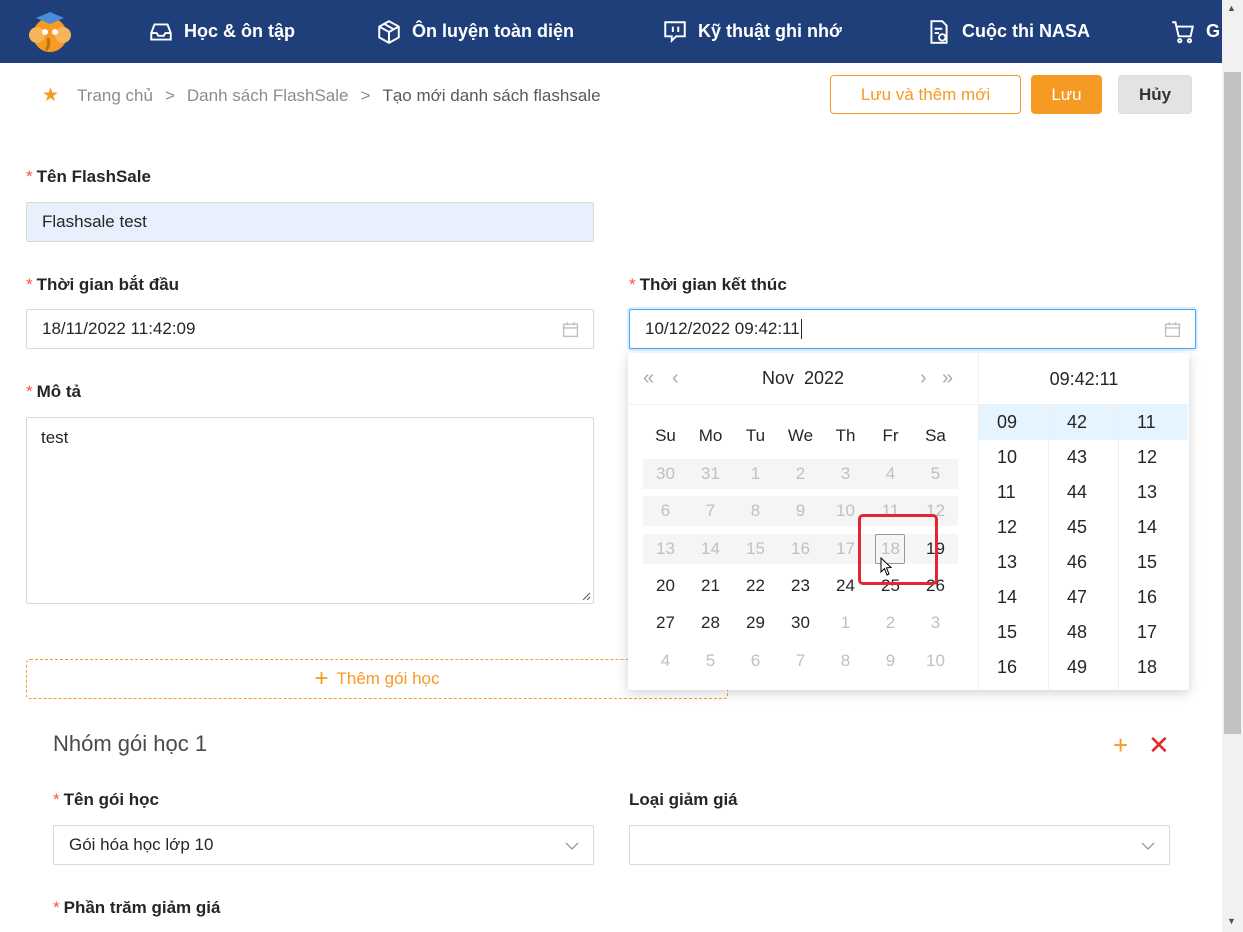  Describe the element at coordinates (1083, 379) in the screenshot. I see `time-header: 09:42:11` at that location.